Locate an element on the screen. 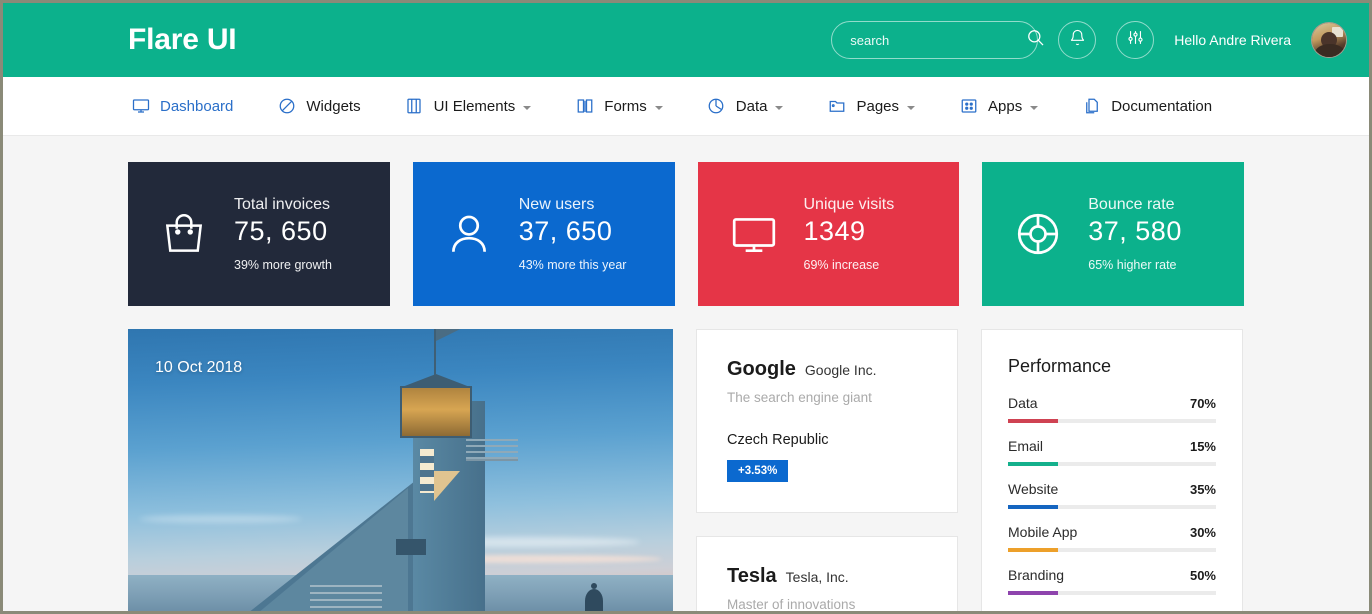 The height and width of the screenshot is (614, 1372). performance-label: Email is located at coordinates (1026, 446).